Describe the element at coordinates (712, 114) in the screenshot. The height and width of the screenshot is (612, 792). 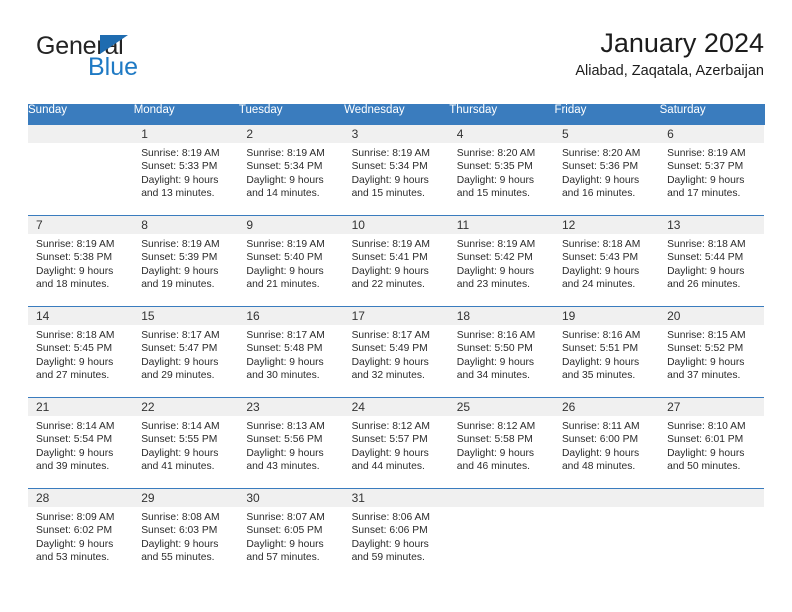
I see `weekday-header-saturday: Saturday` at that location.